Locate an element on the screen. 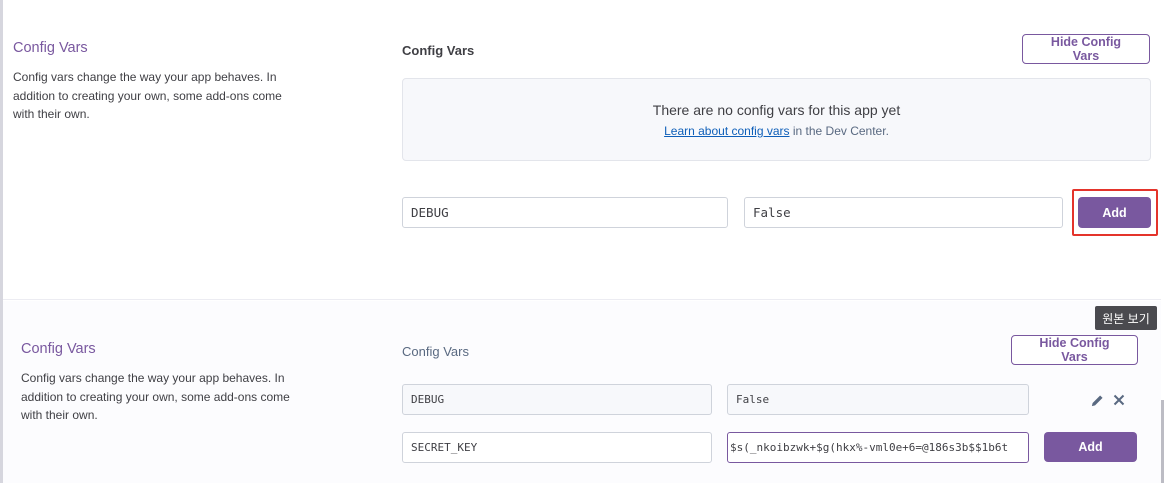 The image size is (1164, 483). config-var-key: DEBUG is located at coordinates (557, 399).